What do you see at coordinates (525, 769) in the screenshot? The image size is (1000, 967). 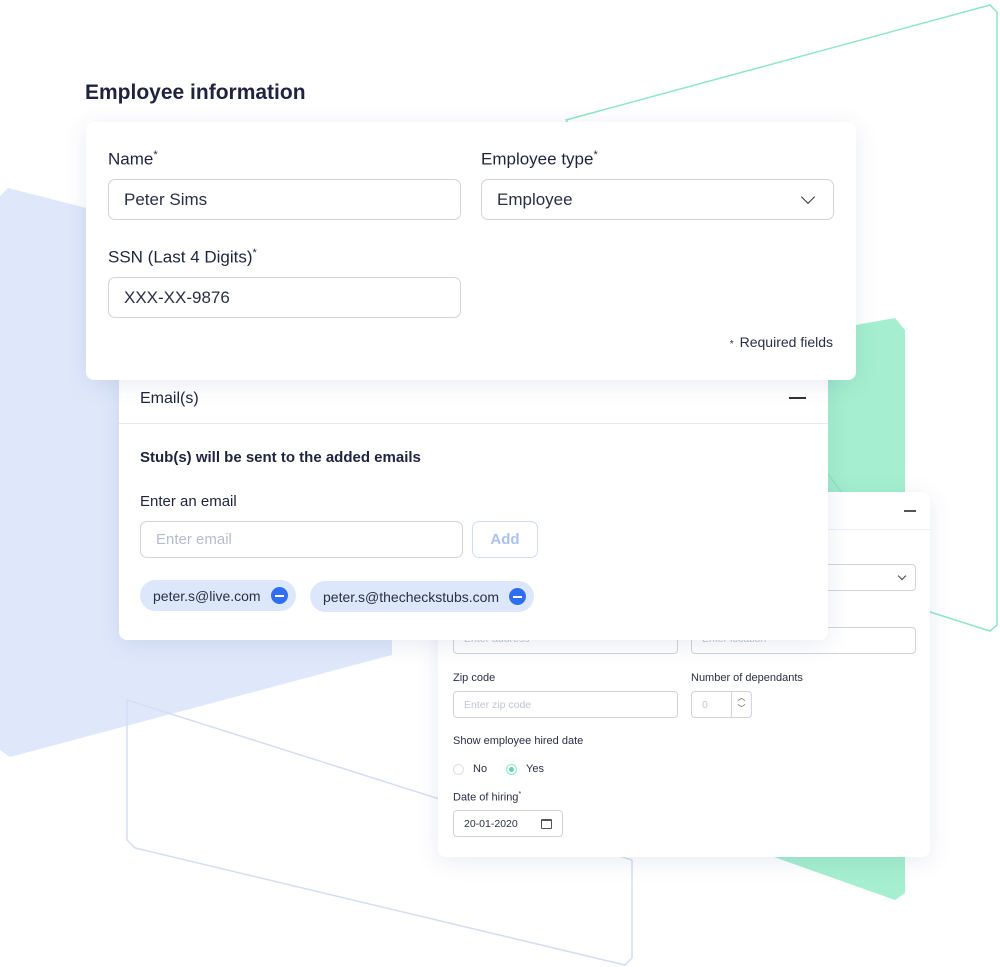 I see `radio-yes: Yes` at bounding box center [525, 769].